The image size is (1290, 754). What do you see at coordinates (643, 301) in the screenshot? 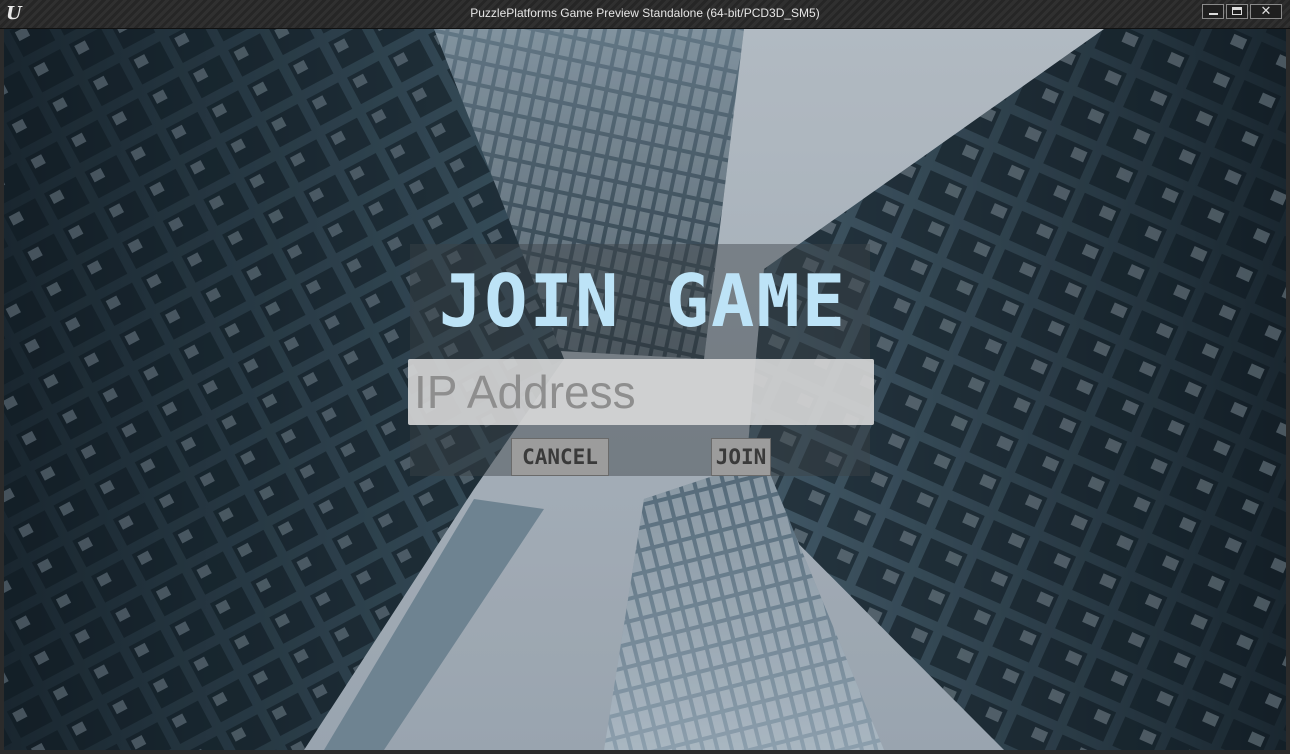
I see `menu-title: JOIN GAME` at bounding box center [643, 301].